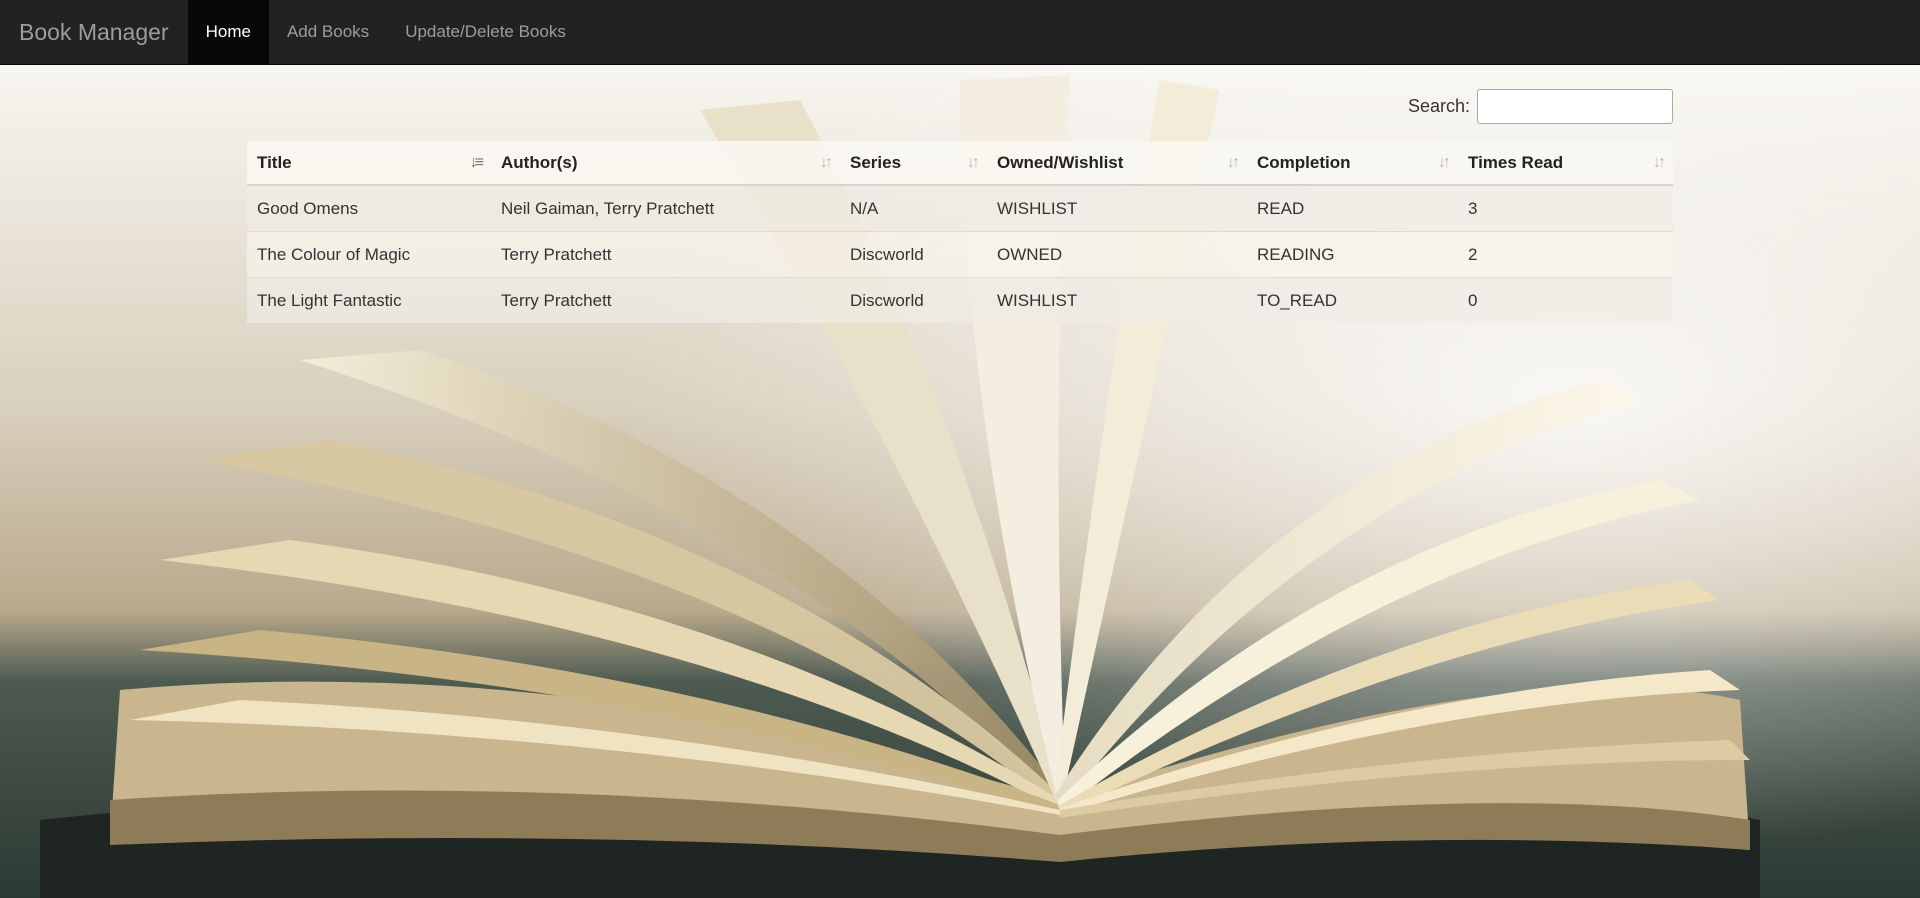 This screenshot has height=898, width=1920. I want to click on column-header-label: Completion, so click(1304, 162).